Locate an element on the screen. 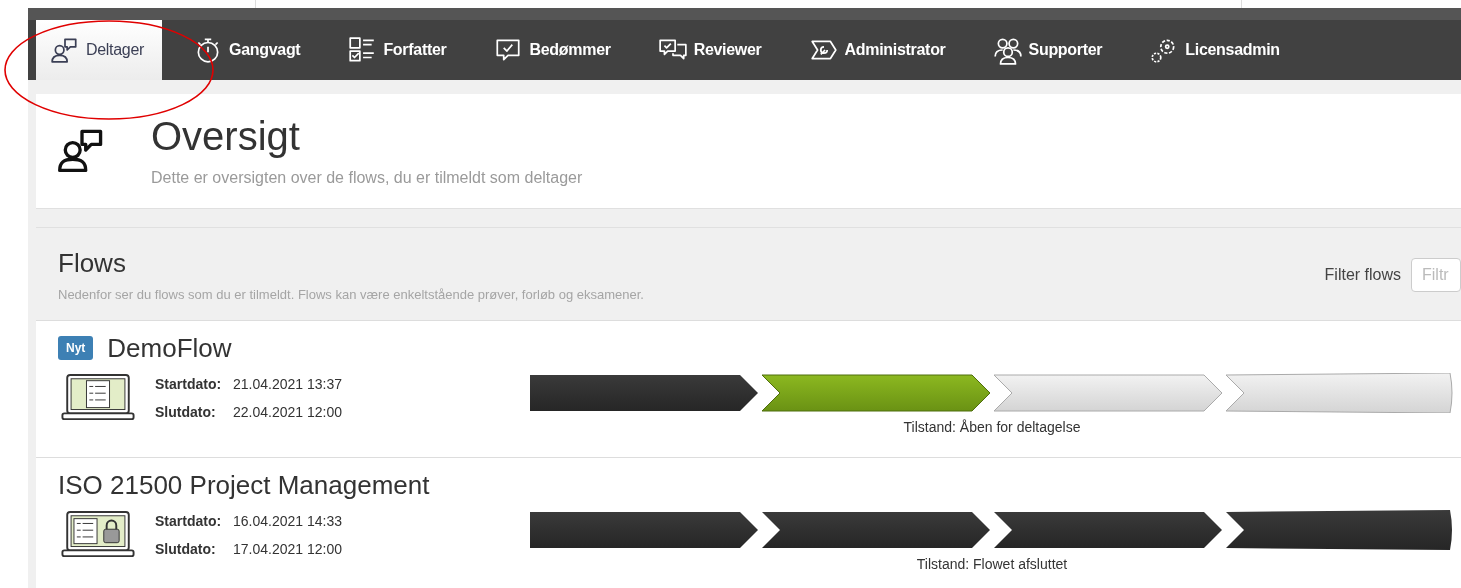  nav-tab: Licensadmin is located at coordinates (1215, 50).